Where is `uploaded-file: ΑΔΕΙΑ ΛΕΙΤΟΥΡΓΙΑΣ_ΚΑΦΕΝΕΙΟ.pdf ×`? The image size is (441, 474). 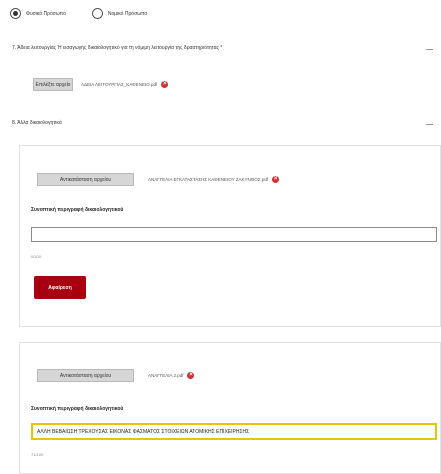
uploaded-file: ΑΔΕΙΑ ΛΕΙΤΟΥΡΓΙΑΣ_ΚΑΦΕΝΕΙΟ.pdf × is located at coordinates (125, 84).